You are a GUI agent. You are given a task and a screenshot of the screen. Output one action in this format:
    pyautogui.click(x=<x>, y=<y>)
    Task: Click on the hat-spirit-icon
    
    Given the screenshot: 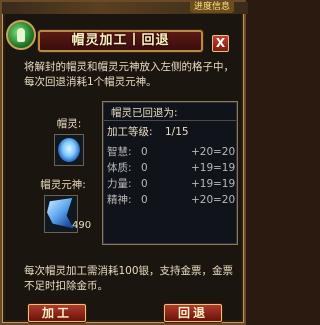 What is the action you would take?
    pyautogui.click(x=69, y=150)
    